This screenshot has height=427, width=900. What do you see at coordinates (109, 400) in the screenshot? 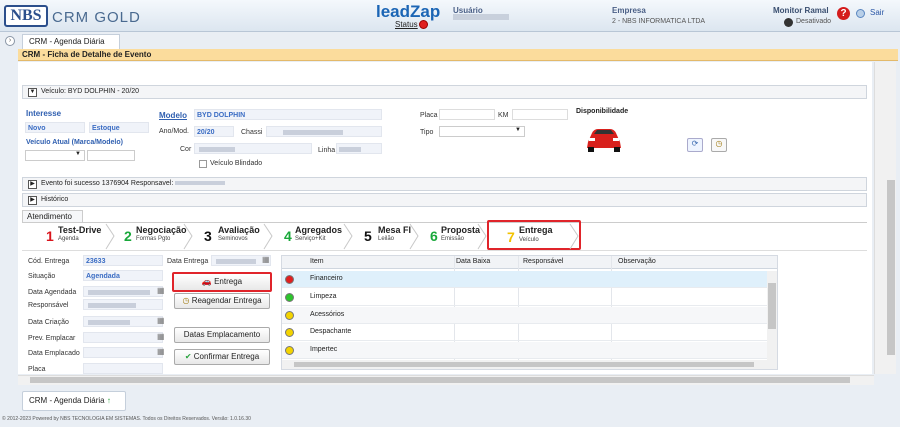
I see `pin-icon: ↑` at bounding box center [109, 400].